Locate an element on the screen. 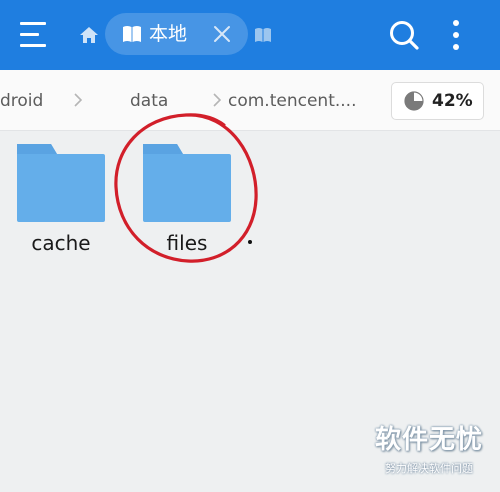 The image size is (500, 492). app-bar: 本地 is located at coordinates (250, 35).